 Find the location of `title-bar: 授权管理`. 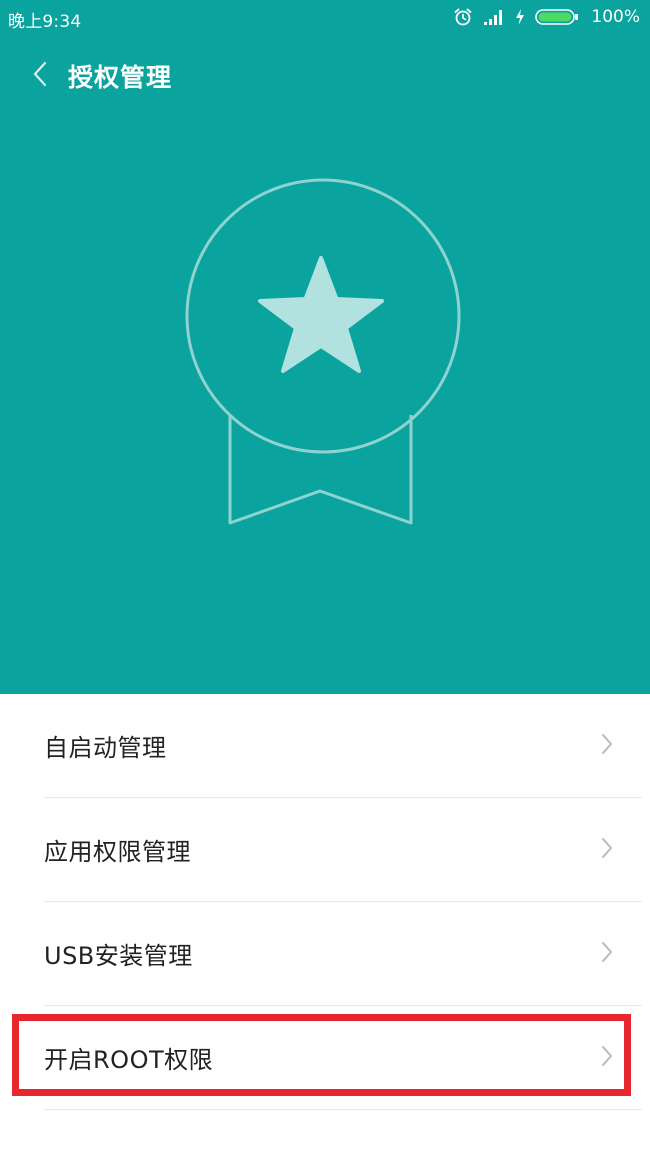

title-bar: 授权管理 is located at coordinates (325, 76).